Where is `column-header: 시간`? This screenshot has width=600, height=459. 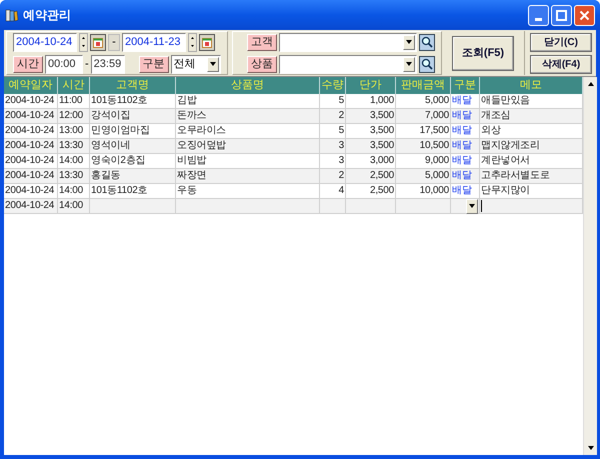 column-header: 시간 is located at coordinates (74, 85).